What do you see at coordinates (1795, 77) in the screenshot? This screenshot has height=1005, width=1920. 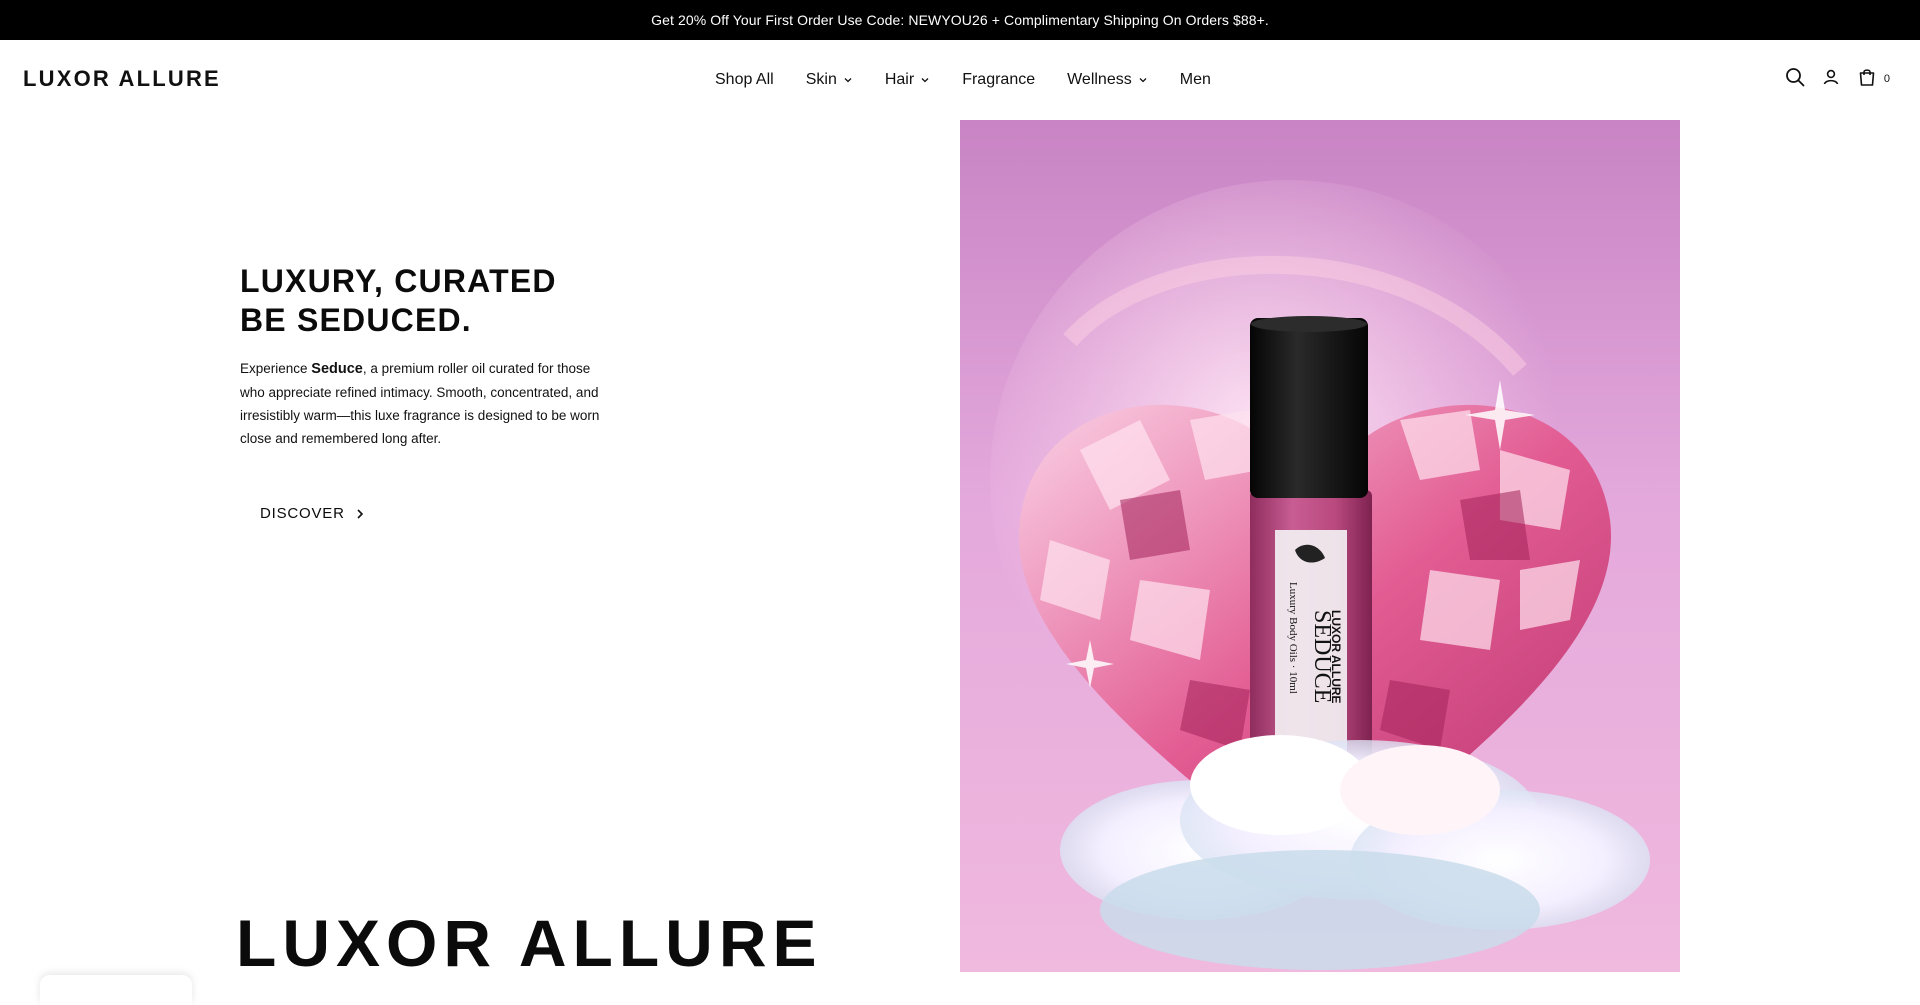 I see `search-icon` at bounding box center [1795, 77].